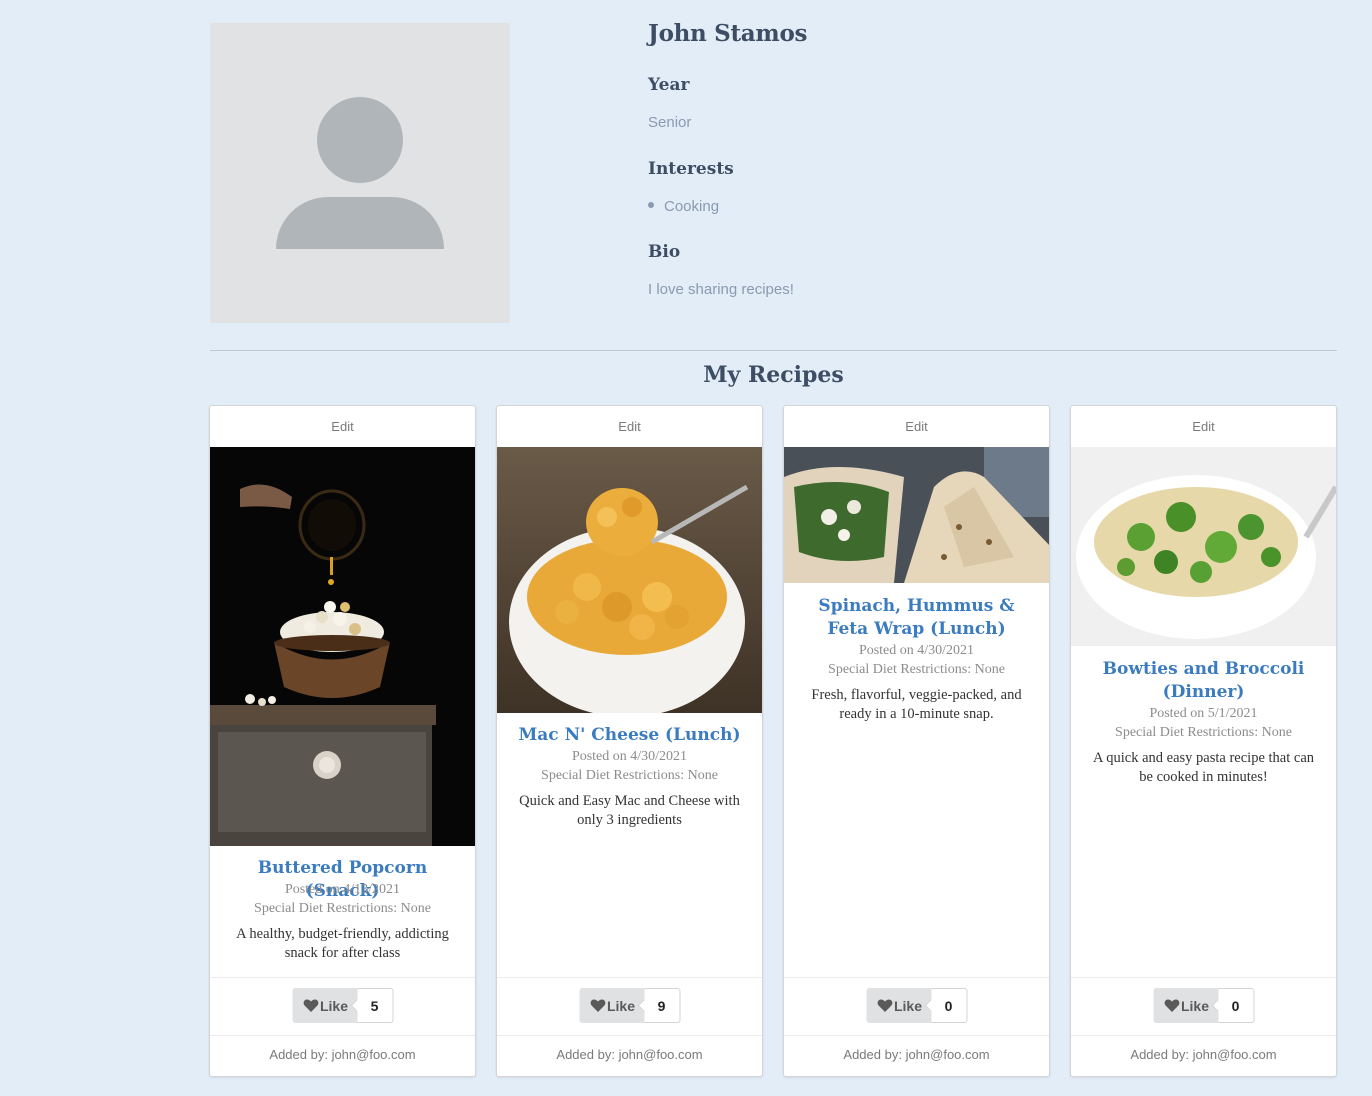 The height and width of the screenshot is (1096, 1372). I want to click on like-widget: Like 5, so click(342, 1005).